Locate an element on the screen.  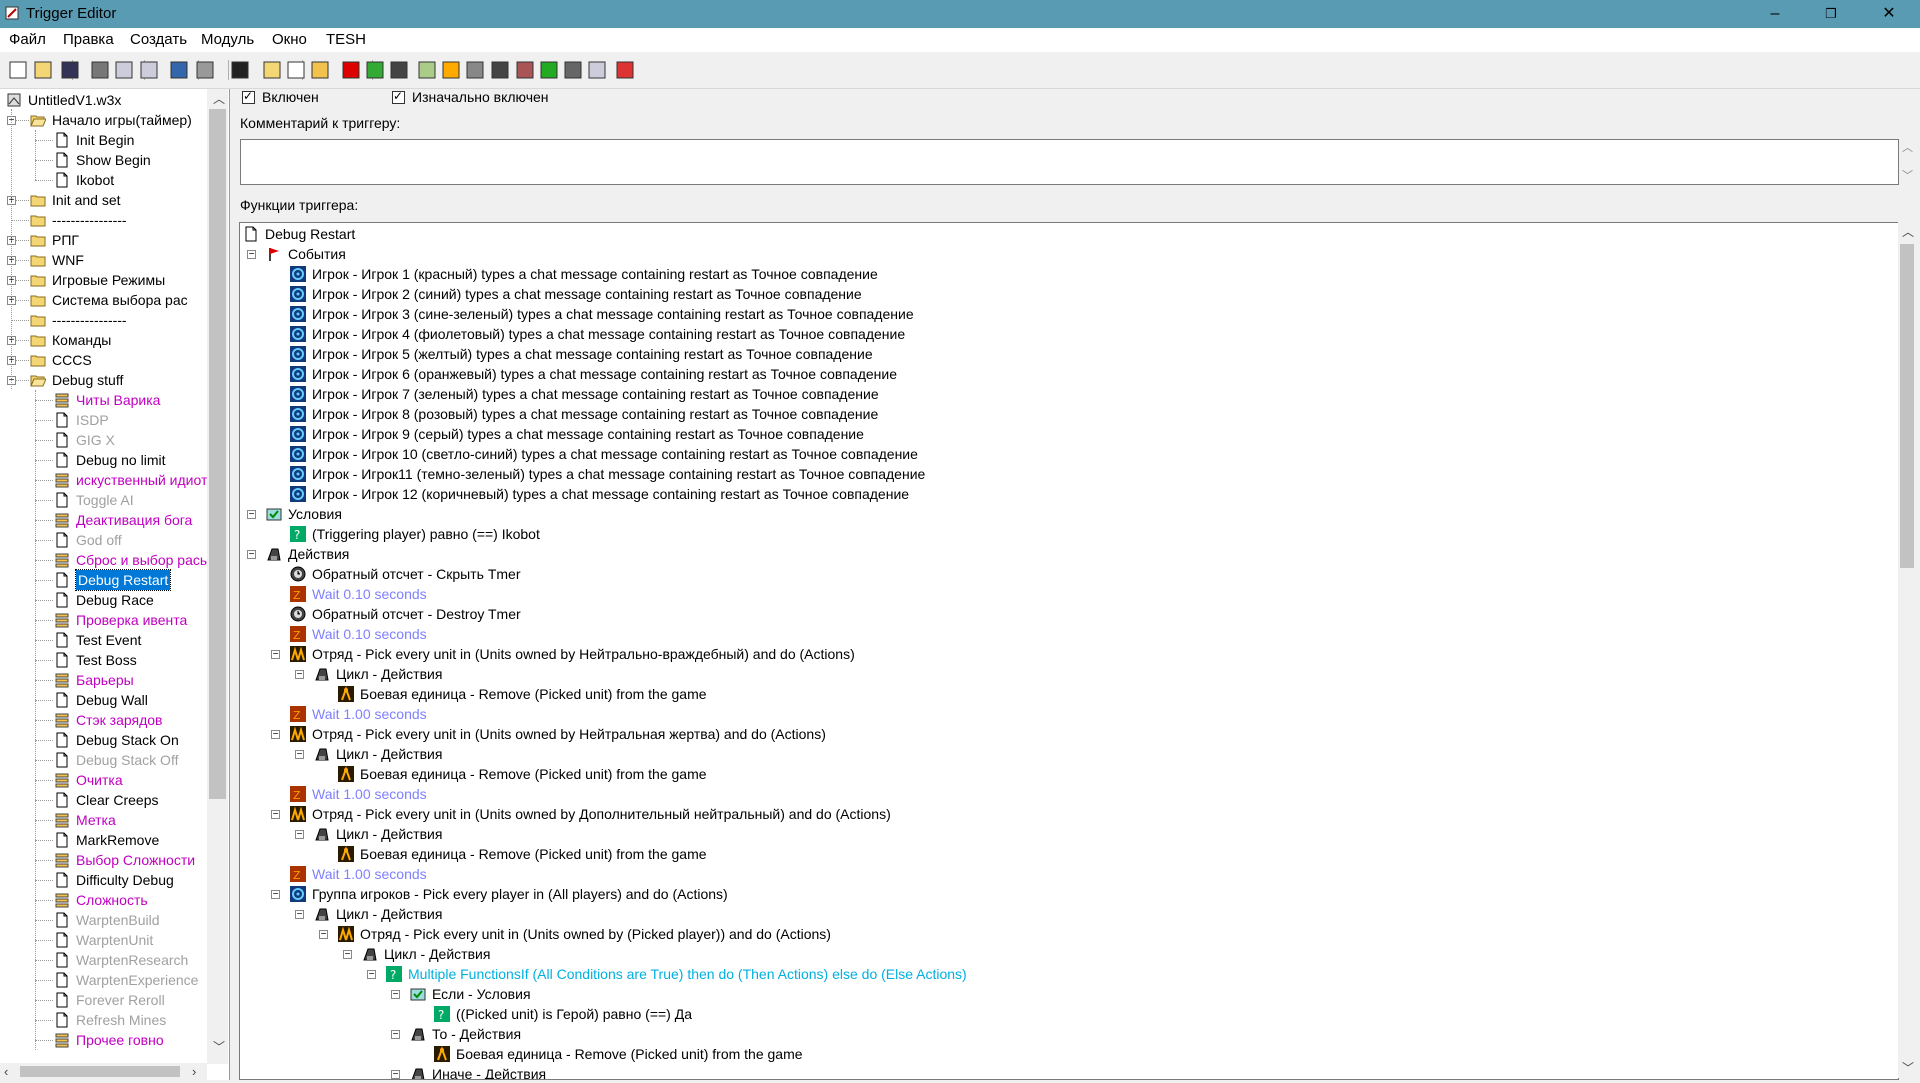
tree-item: + WNF is located at coordinates (103, 260).